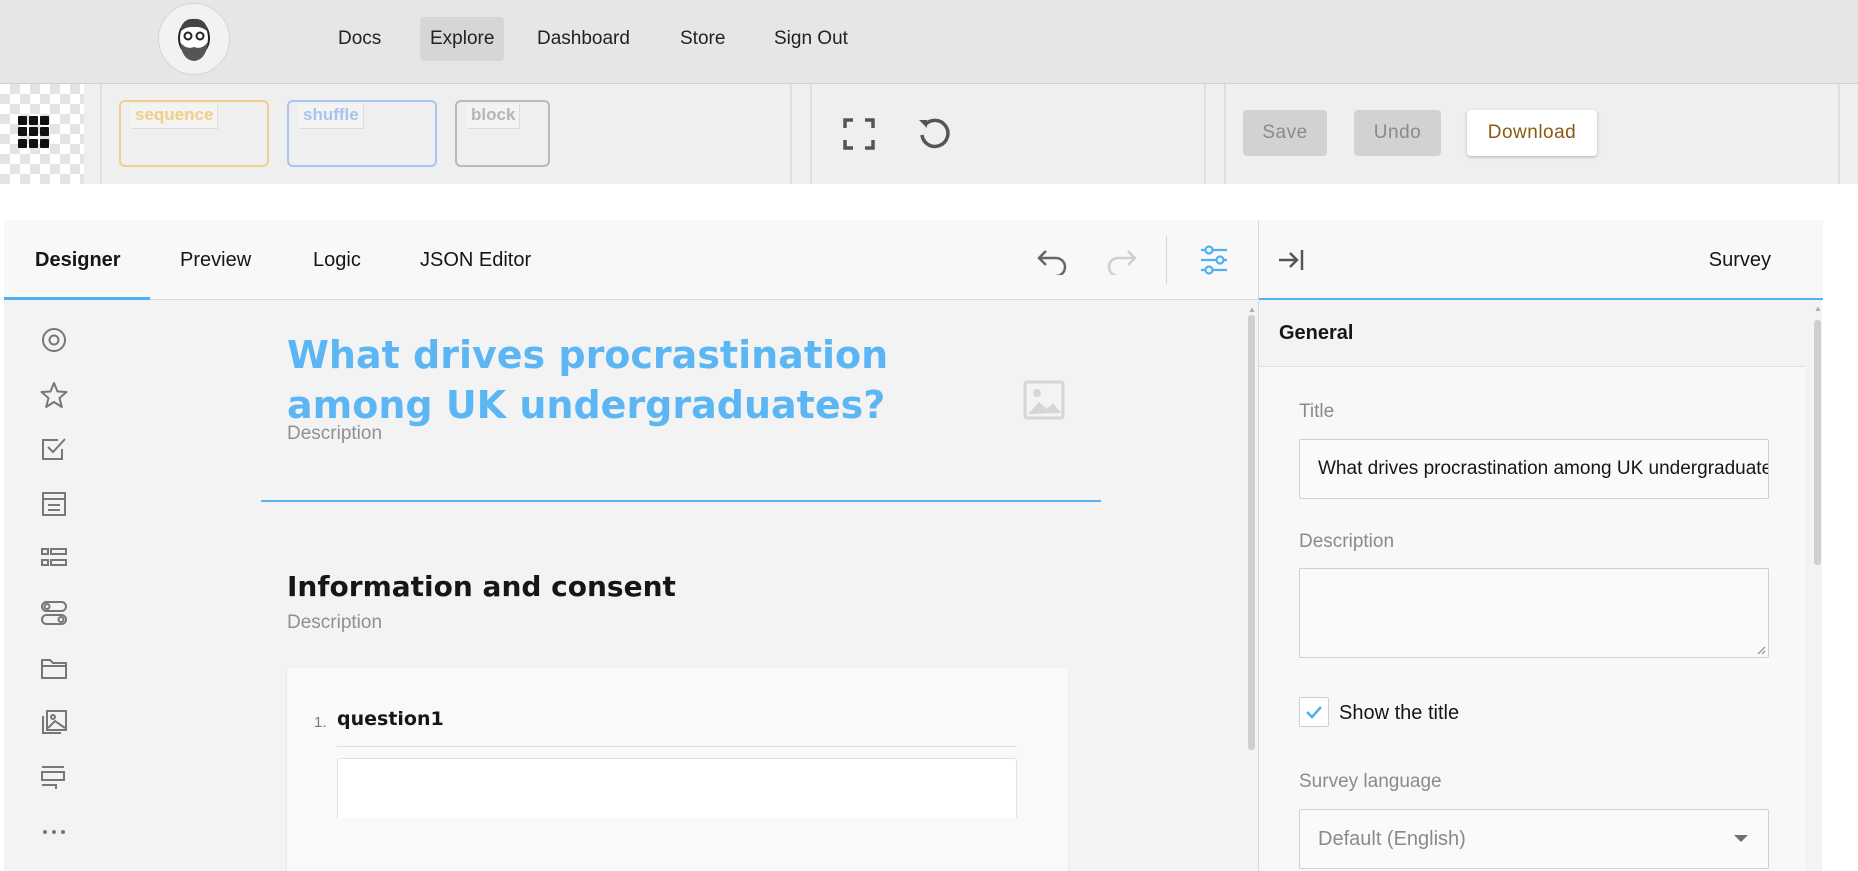 This screenshot has height=871, width=1858. I want to click on boolean-icon, so click(54, 613).